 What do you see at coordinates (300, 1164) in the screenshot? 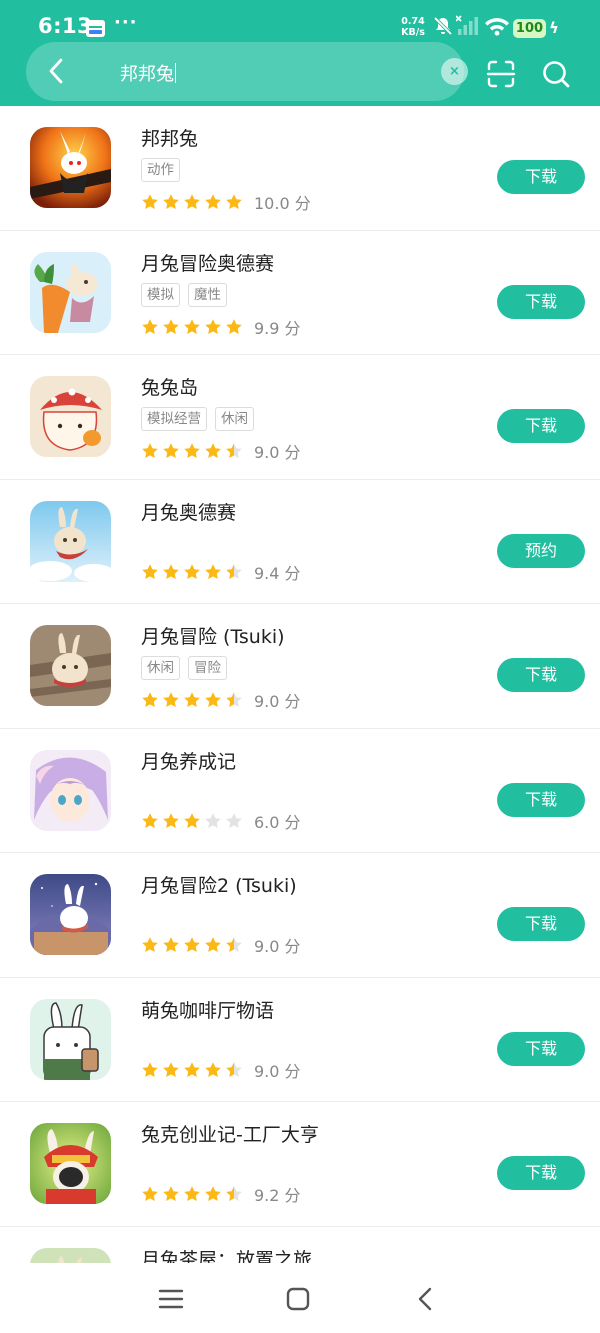
I see `list-item: 兔克创业记-工厂大亨 9.2 分 下载` at bounding box center [300, 1164].